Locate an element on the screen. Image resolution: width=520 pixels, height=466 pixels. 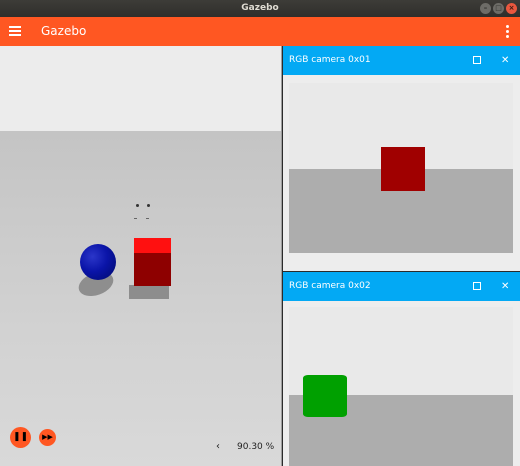
app-header: Gazebo is located at coordinates (260, 31).